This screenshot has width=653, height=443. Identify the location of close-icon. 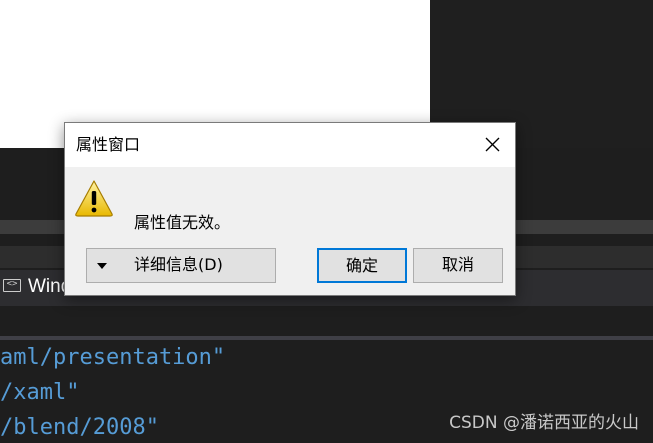
(492, 144).